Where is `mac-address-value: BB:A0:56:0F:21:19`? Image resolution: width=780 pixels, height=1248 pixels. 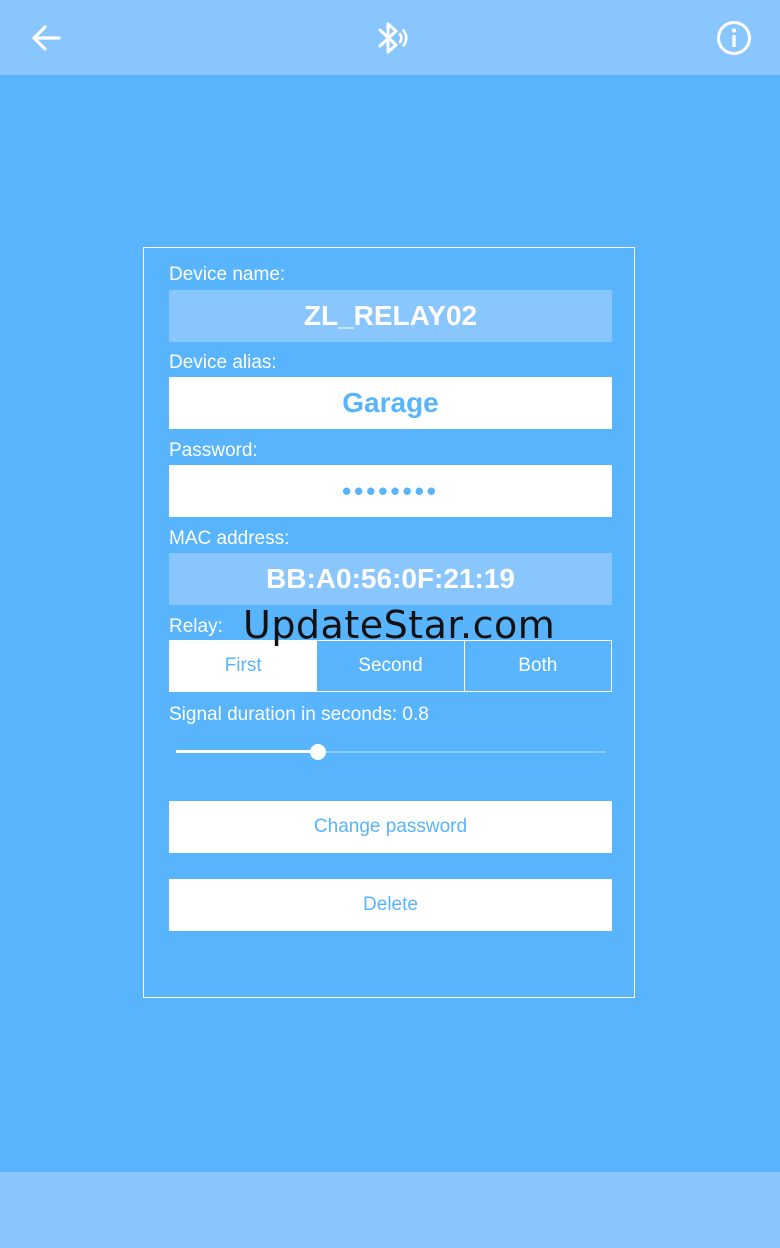 mac-address-value: BB:A0:56:0F:21:19 is located at coordinates (390, 579).